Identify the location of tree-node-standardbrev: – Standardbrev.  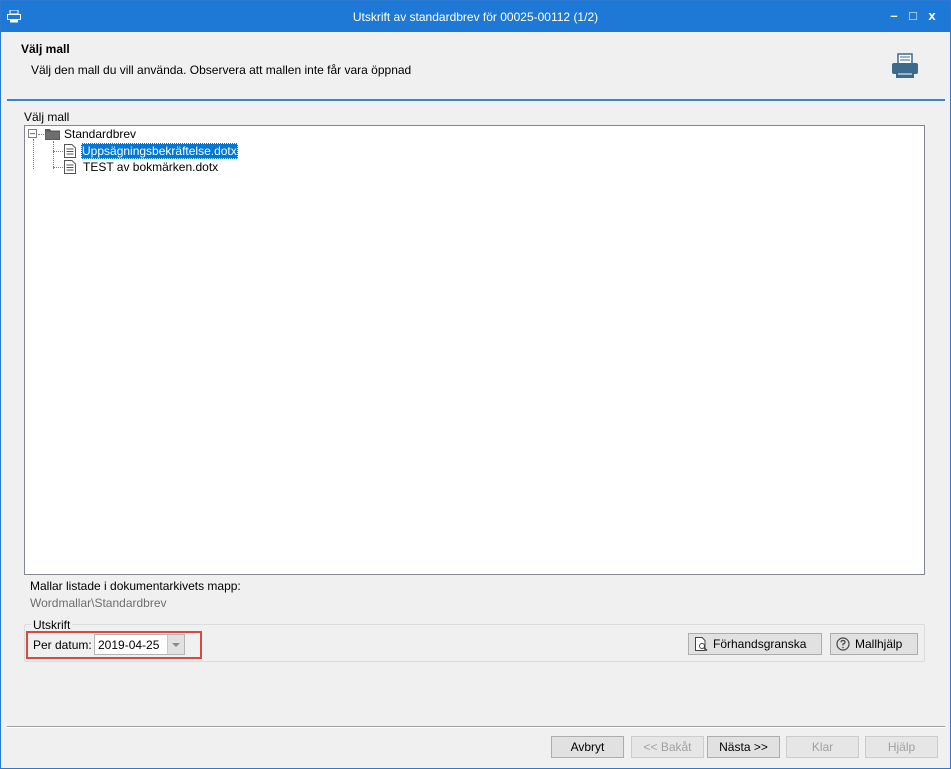
(125, 134).